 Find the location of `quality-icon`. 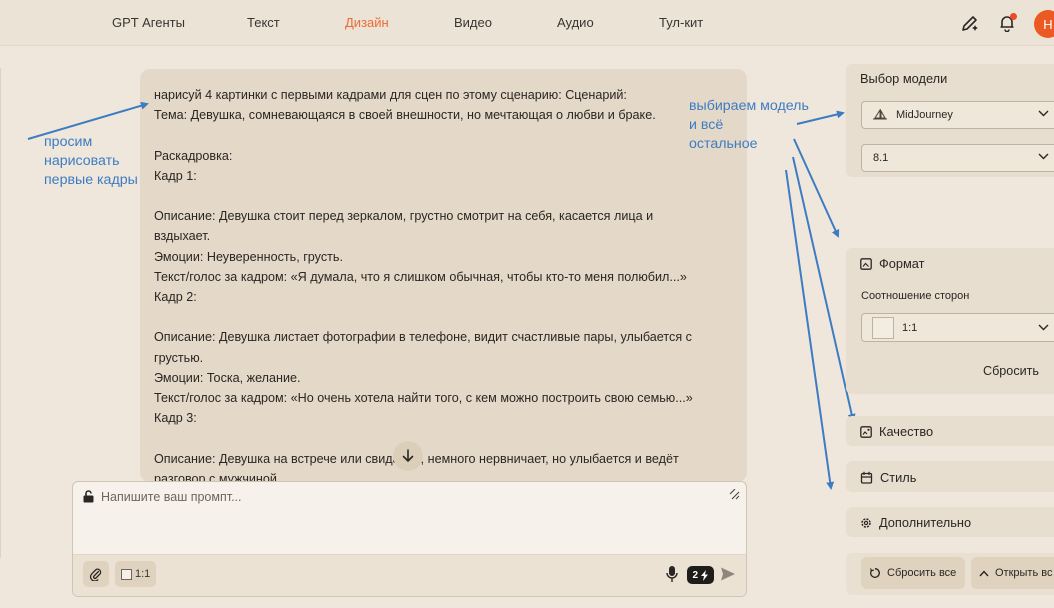

quality-icon is located at coordinates (866, 431).